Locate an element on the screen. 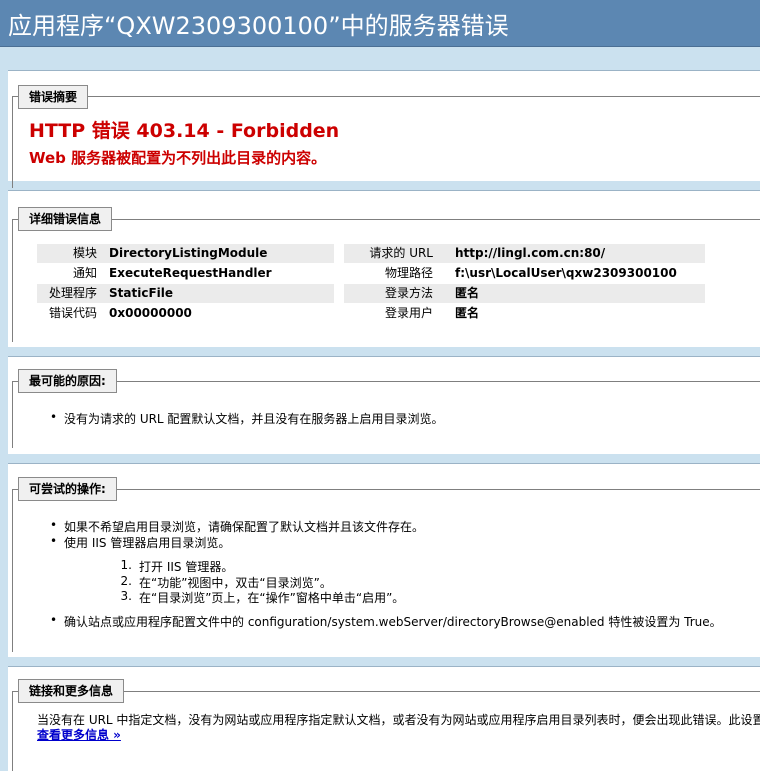 Image resolution: width=760 pixels, height=771 pixels. detail-key: 错误代码 is located at coordinates (72, 313).